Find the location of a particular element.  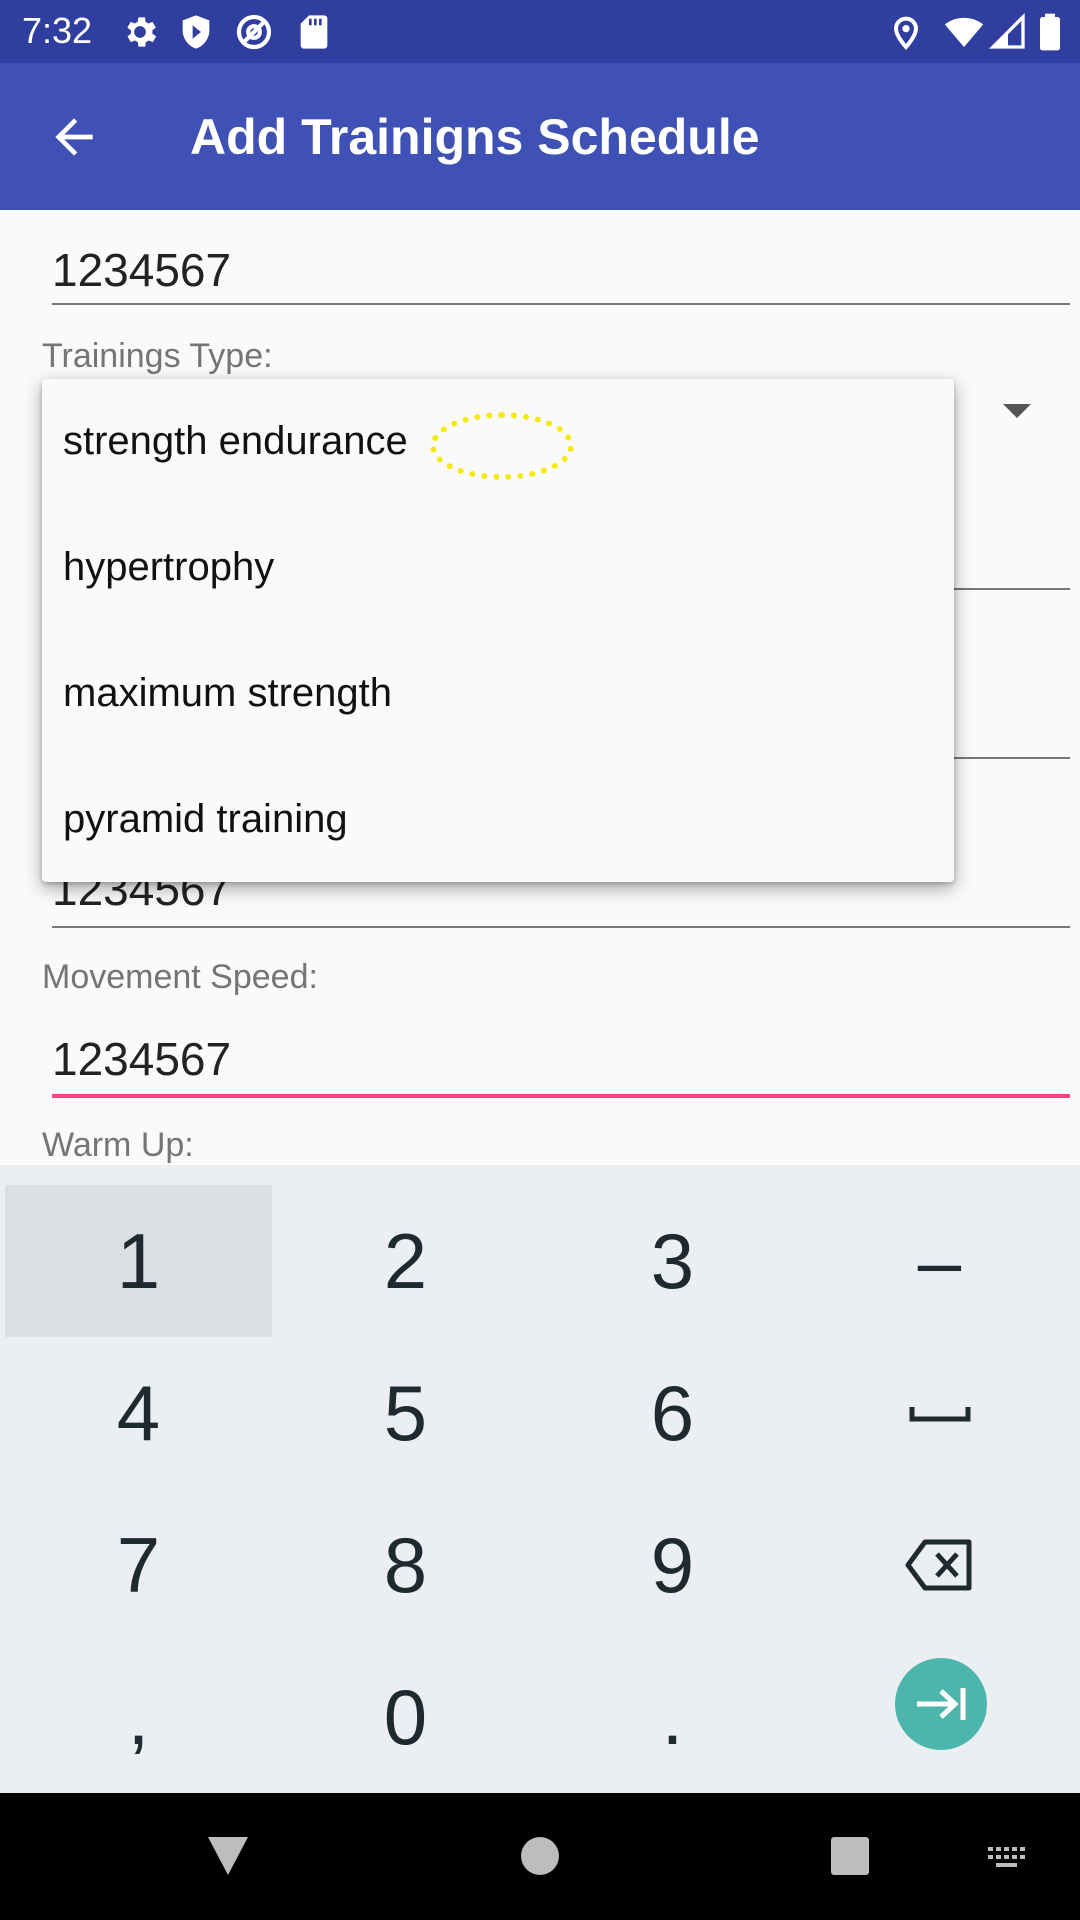

arrow-back-icon is located at coordinates (74, 137).